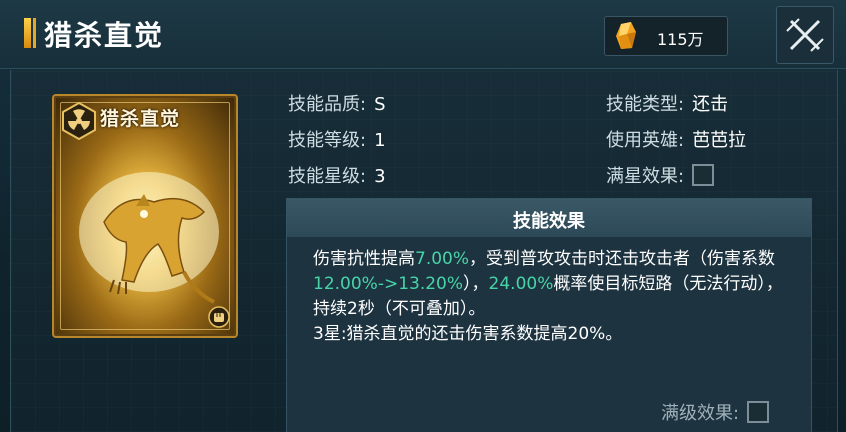 The image size is (846, 432). Describe the element at coordinates (758, 412) in the screenshot. I see `max-level-checkbox` at that location.